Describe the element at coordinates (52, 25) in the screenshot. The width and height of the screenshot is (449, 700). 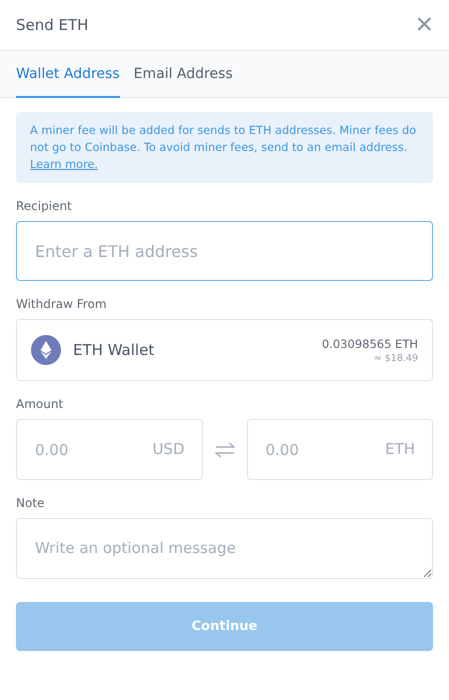
I see `window-title: Send ETH` at that location.